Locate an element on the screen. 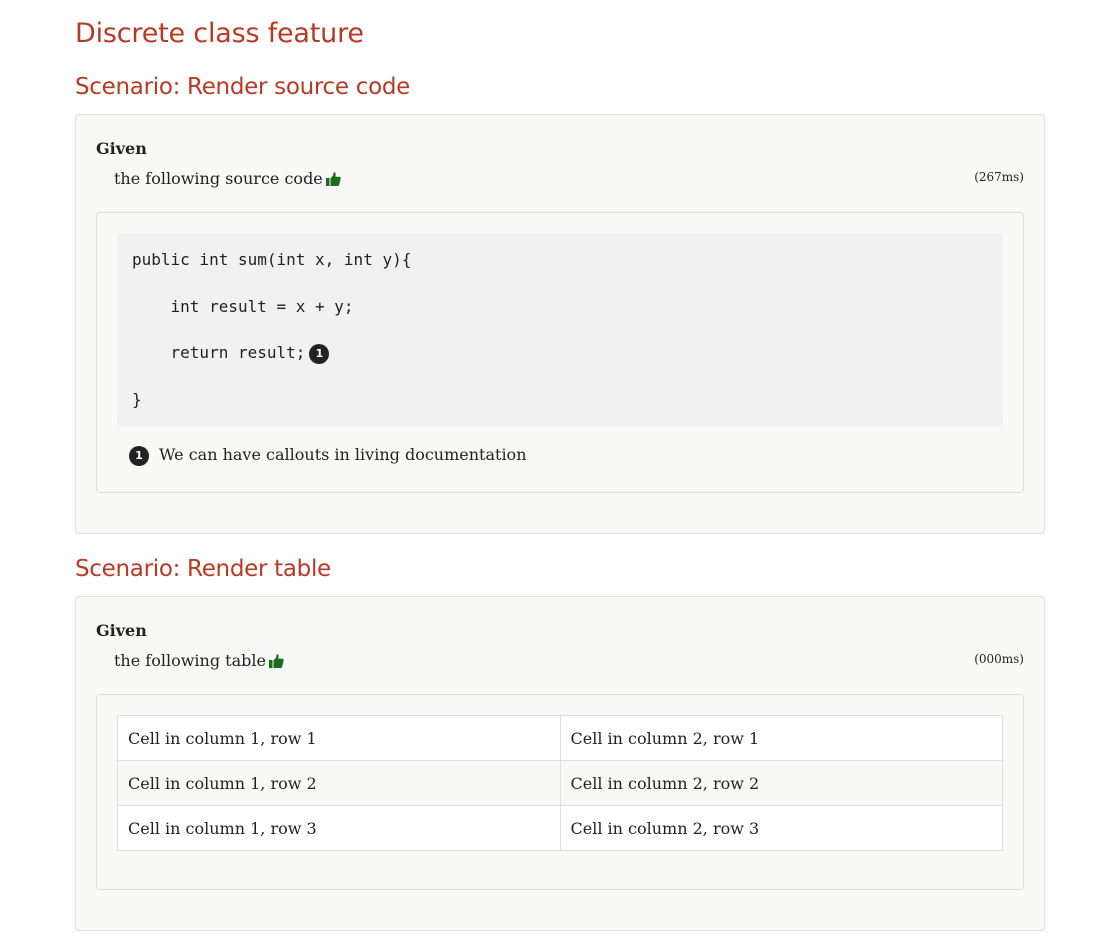  code-line-with-callout: return result; 1 is located at coordinates (231, 353).